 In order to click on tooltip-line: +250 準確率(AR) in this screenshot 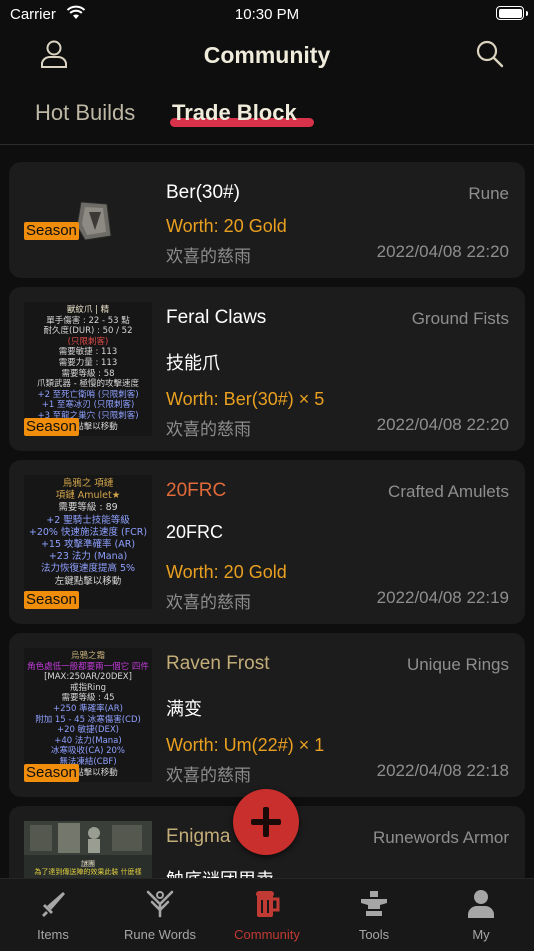, I will do `click(88, 708)`.